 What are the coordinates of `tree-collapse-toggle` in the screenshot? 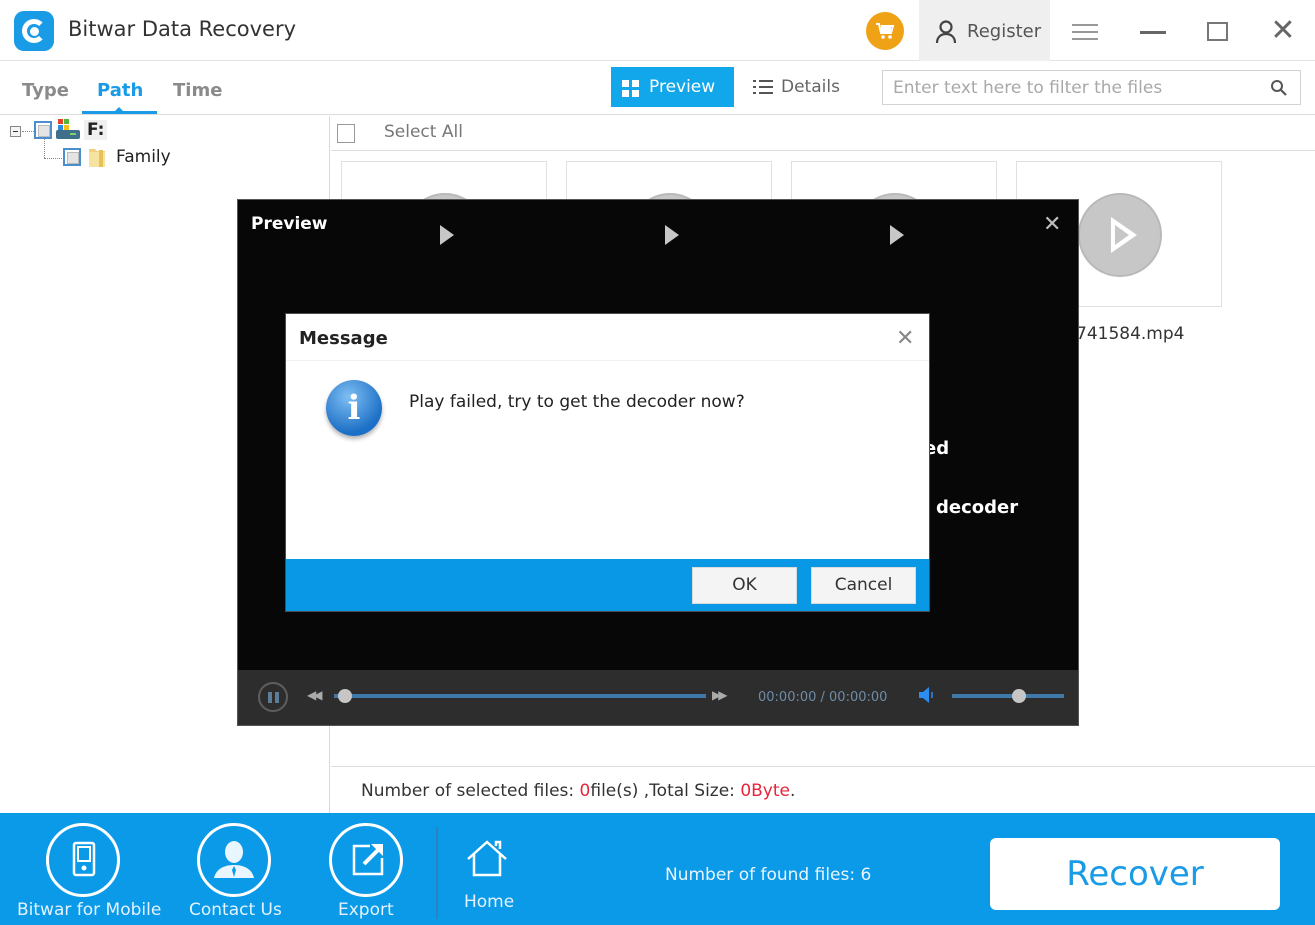 It's located at (15, 131).